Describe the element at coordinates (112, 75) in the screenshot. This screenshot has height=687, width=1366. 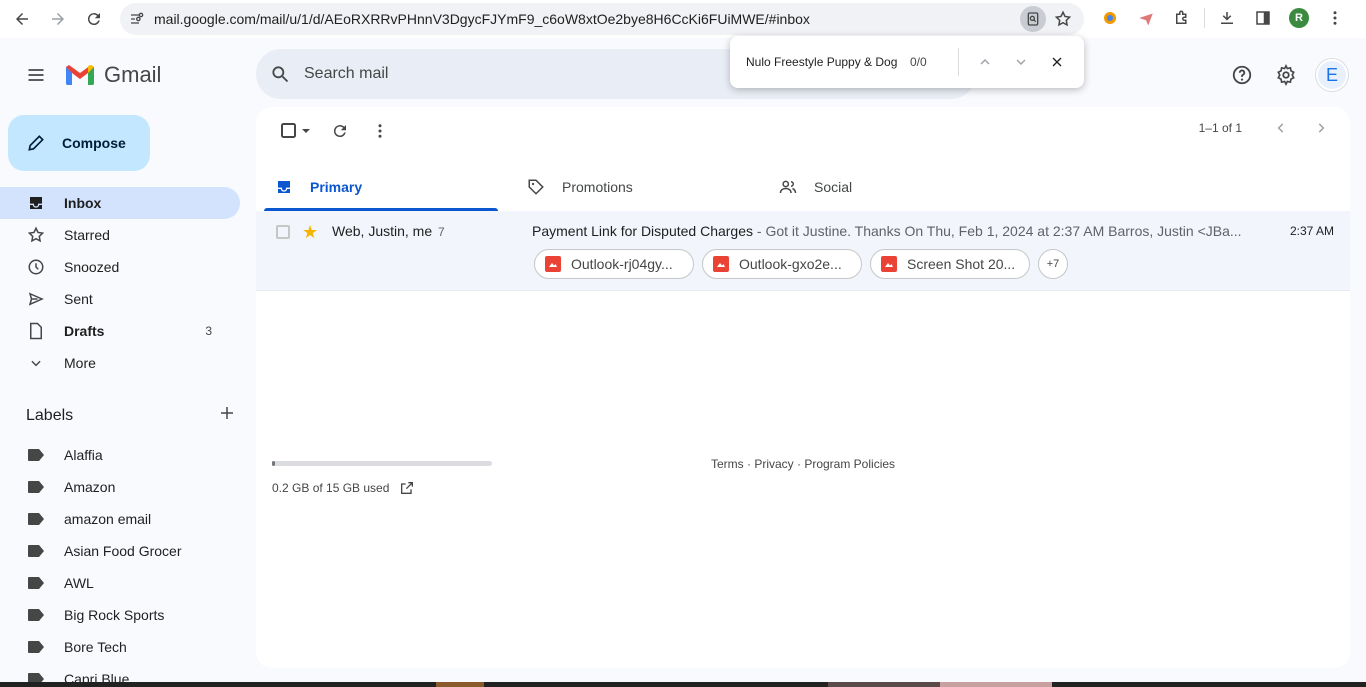
I see `gmail-logo: Gmail` at that location.